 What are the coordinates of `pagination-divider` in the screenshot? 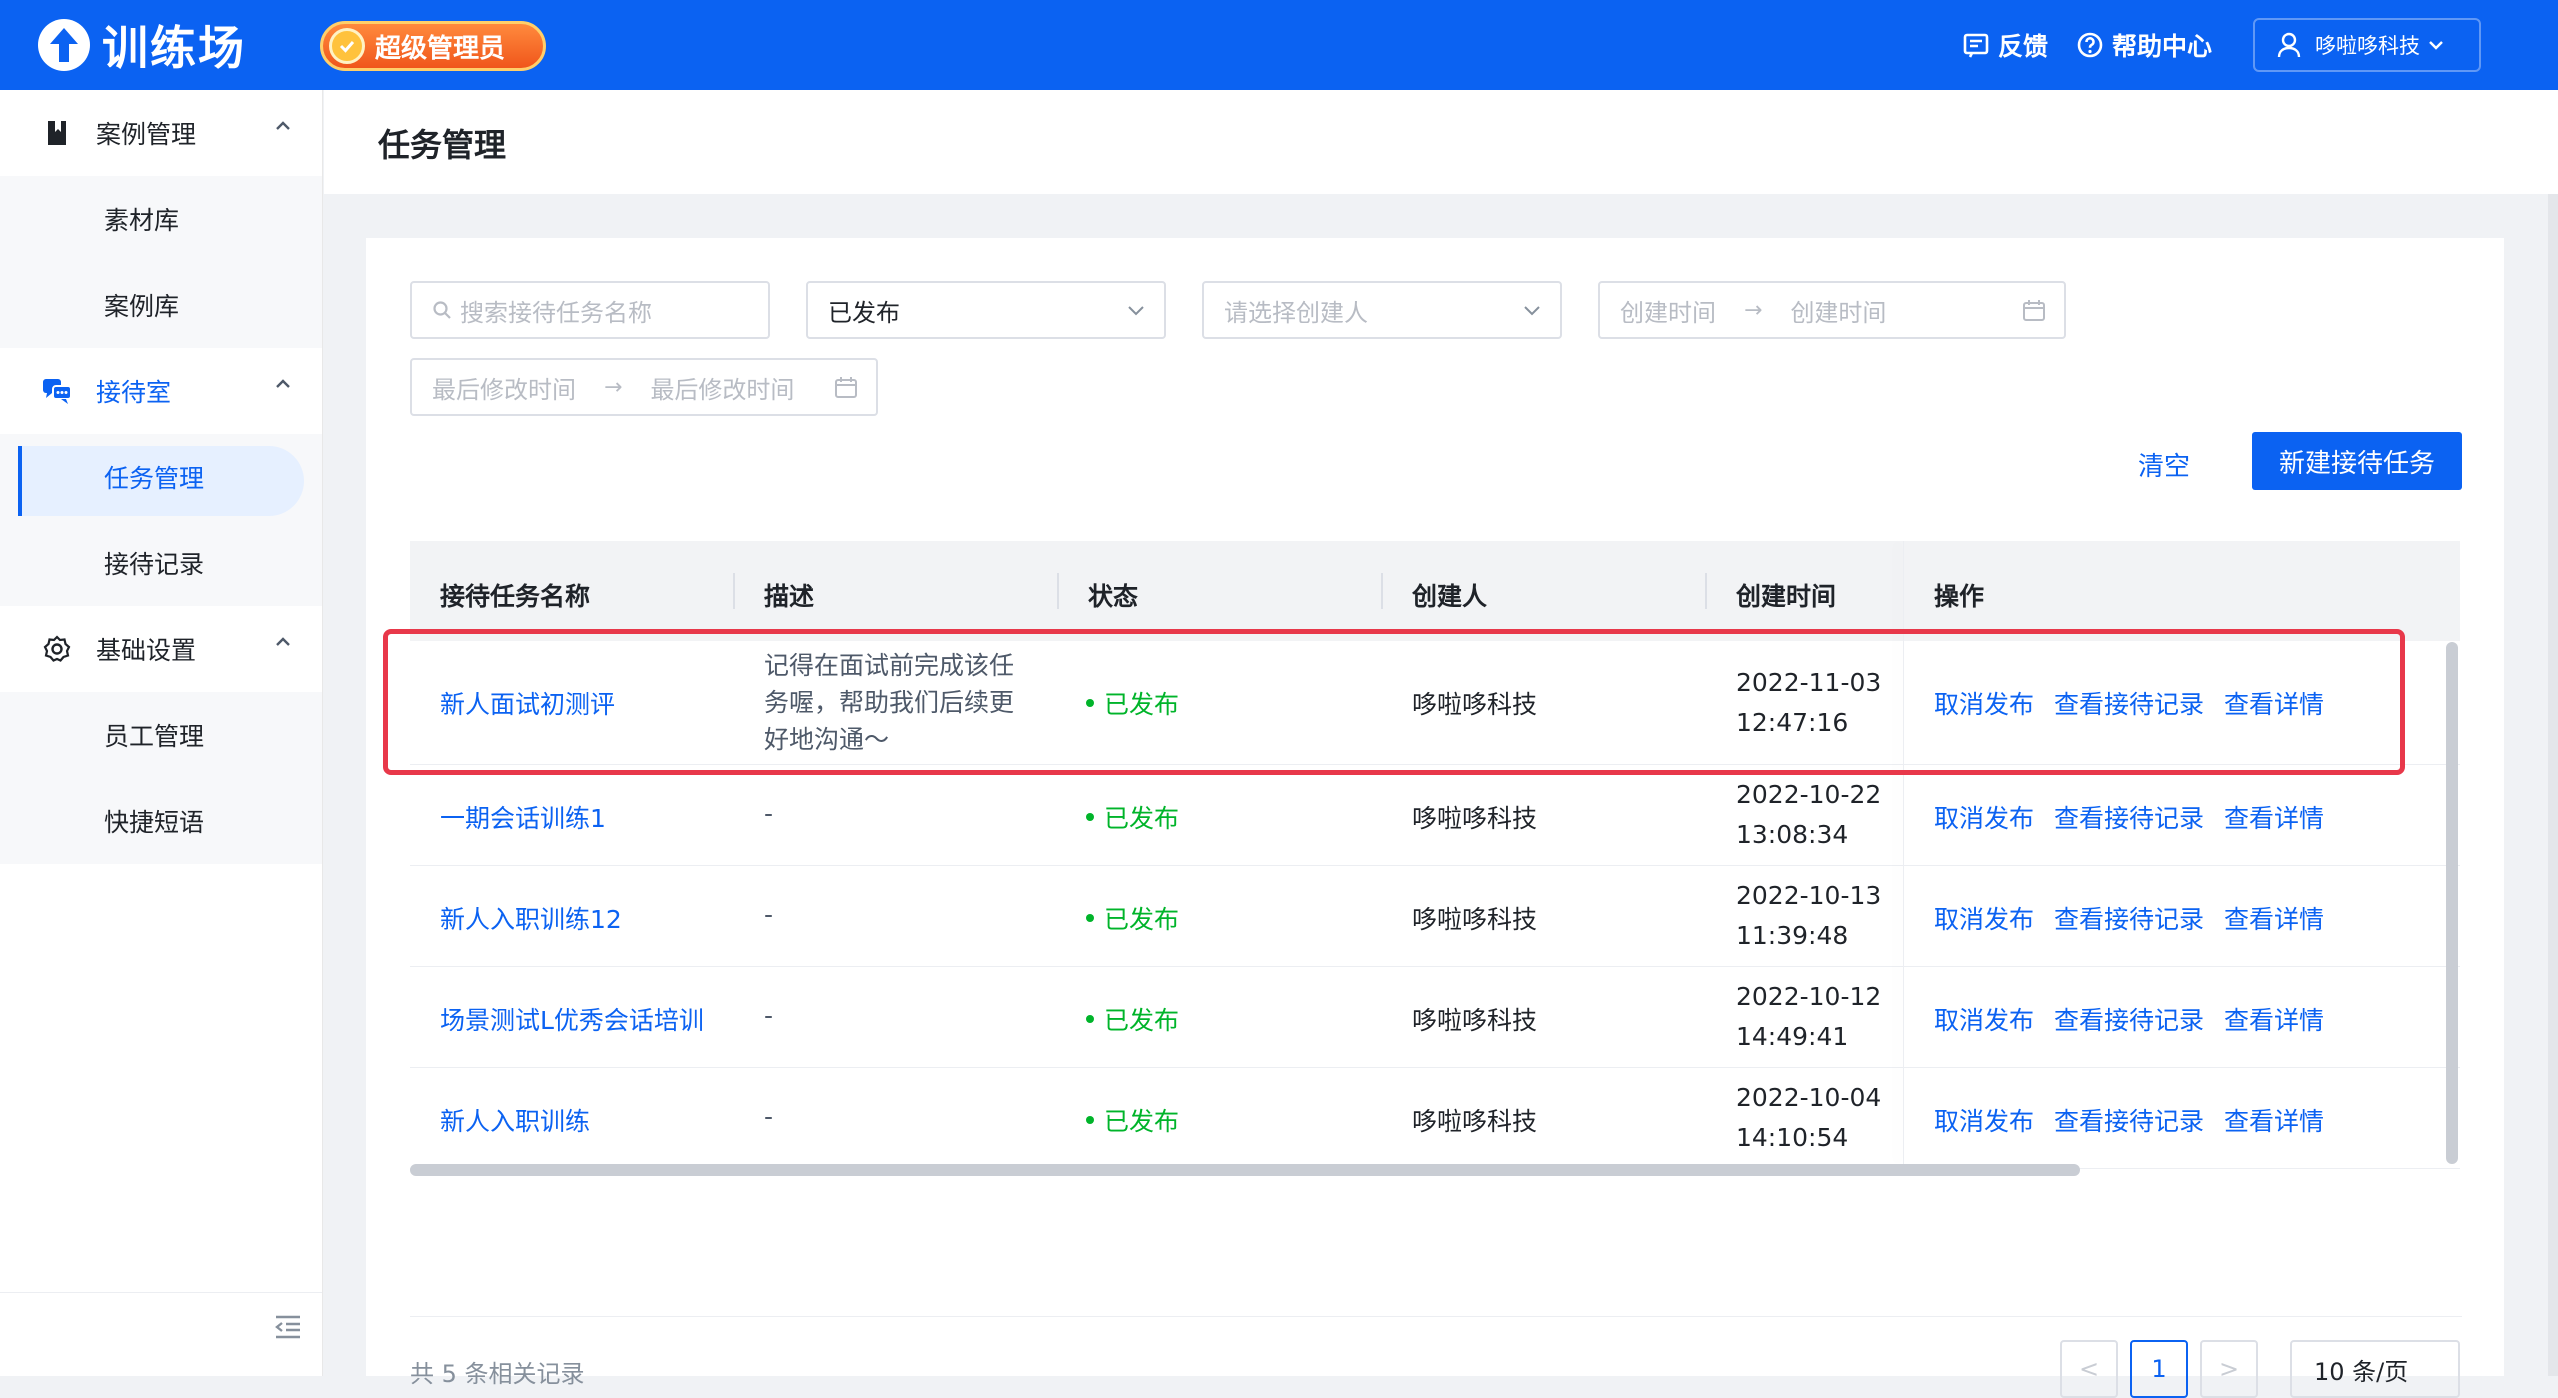 It's located at (1436, 1316).